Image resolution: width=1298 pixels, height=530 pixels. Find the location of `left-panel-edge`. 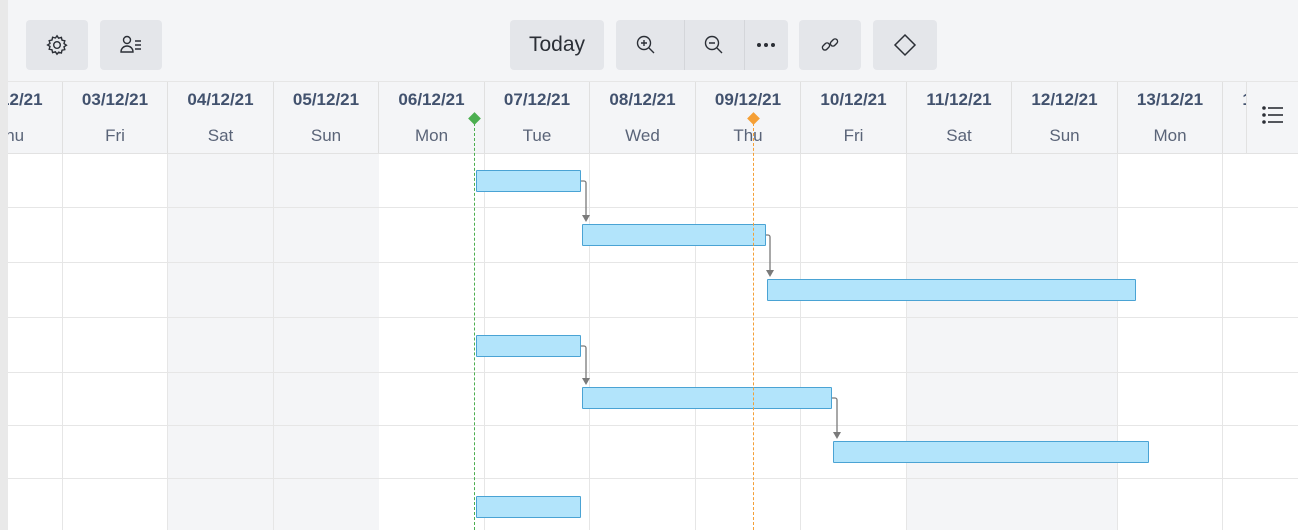

left-panel-edge is located at coordinates (4, 265).